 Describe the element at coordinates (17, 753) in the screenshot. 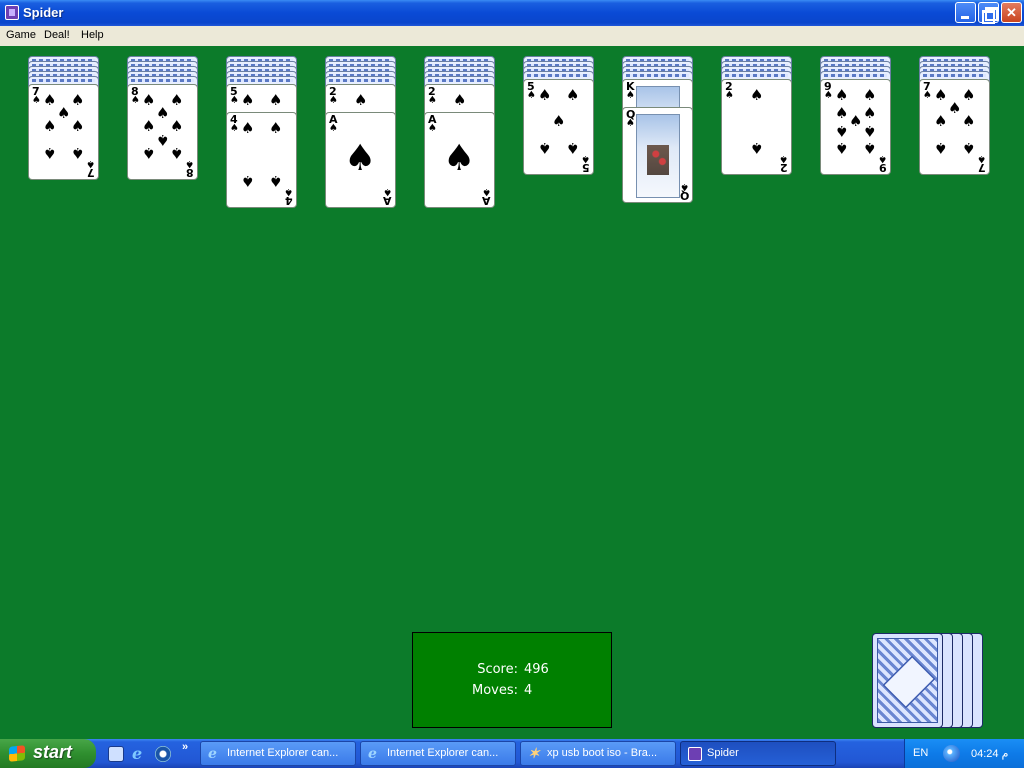

I see `windows-logo-icon` at that location.